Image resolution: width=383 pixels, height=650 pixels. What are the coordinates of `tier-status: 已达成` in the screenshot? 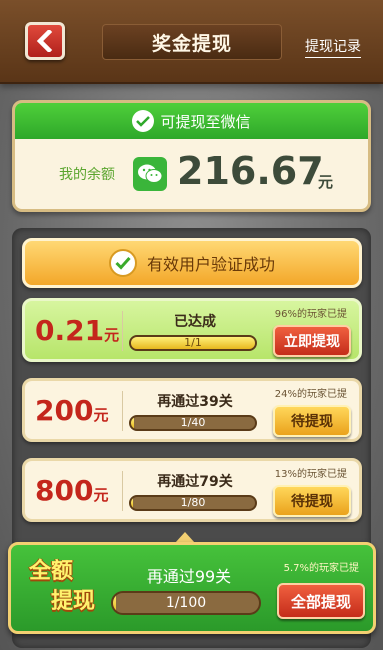 It's located at (195, 322).